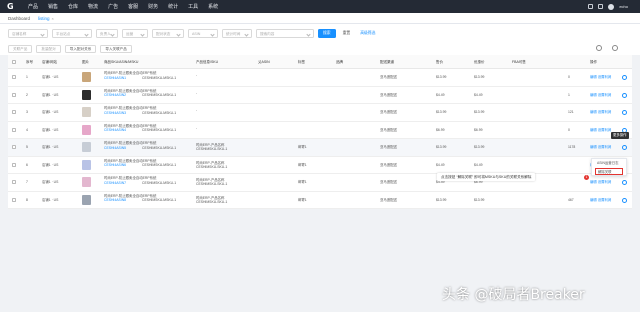  What do you see at coordinates (285, 33) in the screenshot?
I see `search-input: 搜索内容` at bounding box center [285, 33].